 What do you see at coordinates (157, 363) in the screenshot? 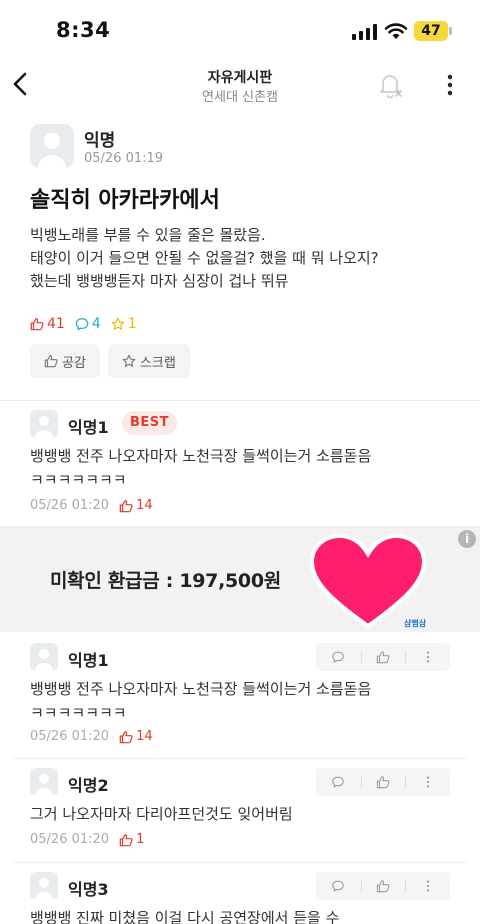
I see `scrap-button-label: 스크랩` at bounding box center [157, 363].